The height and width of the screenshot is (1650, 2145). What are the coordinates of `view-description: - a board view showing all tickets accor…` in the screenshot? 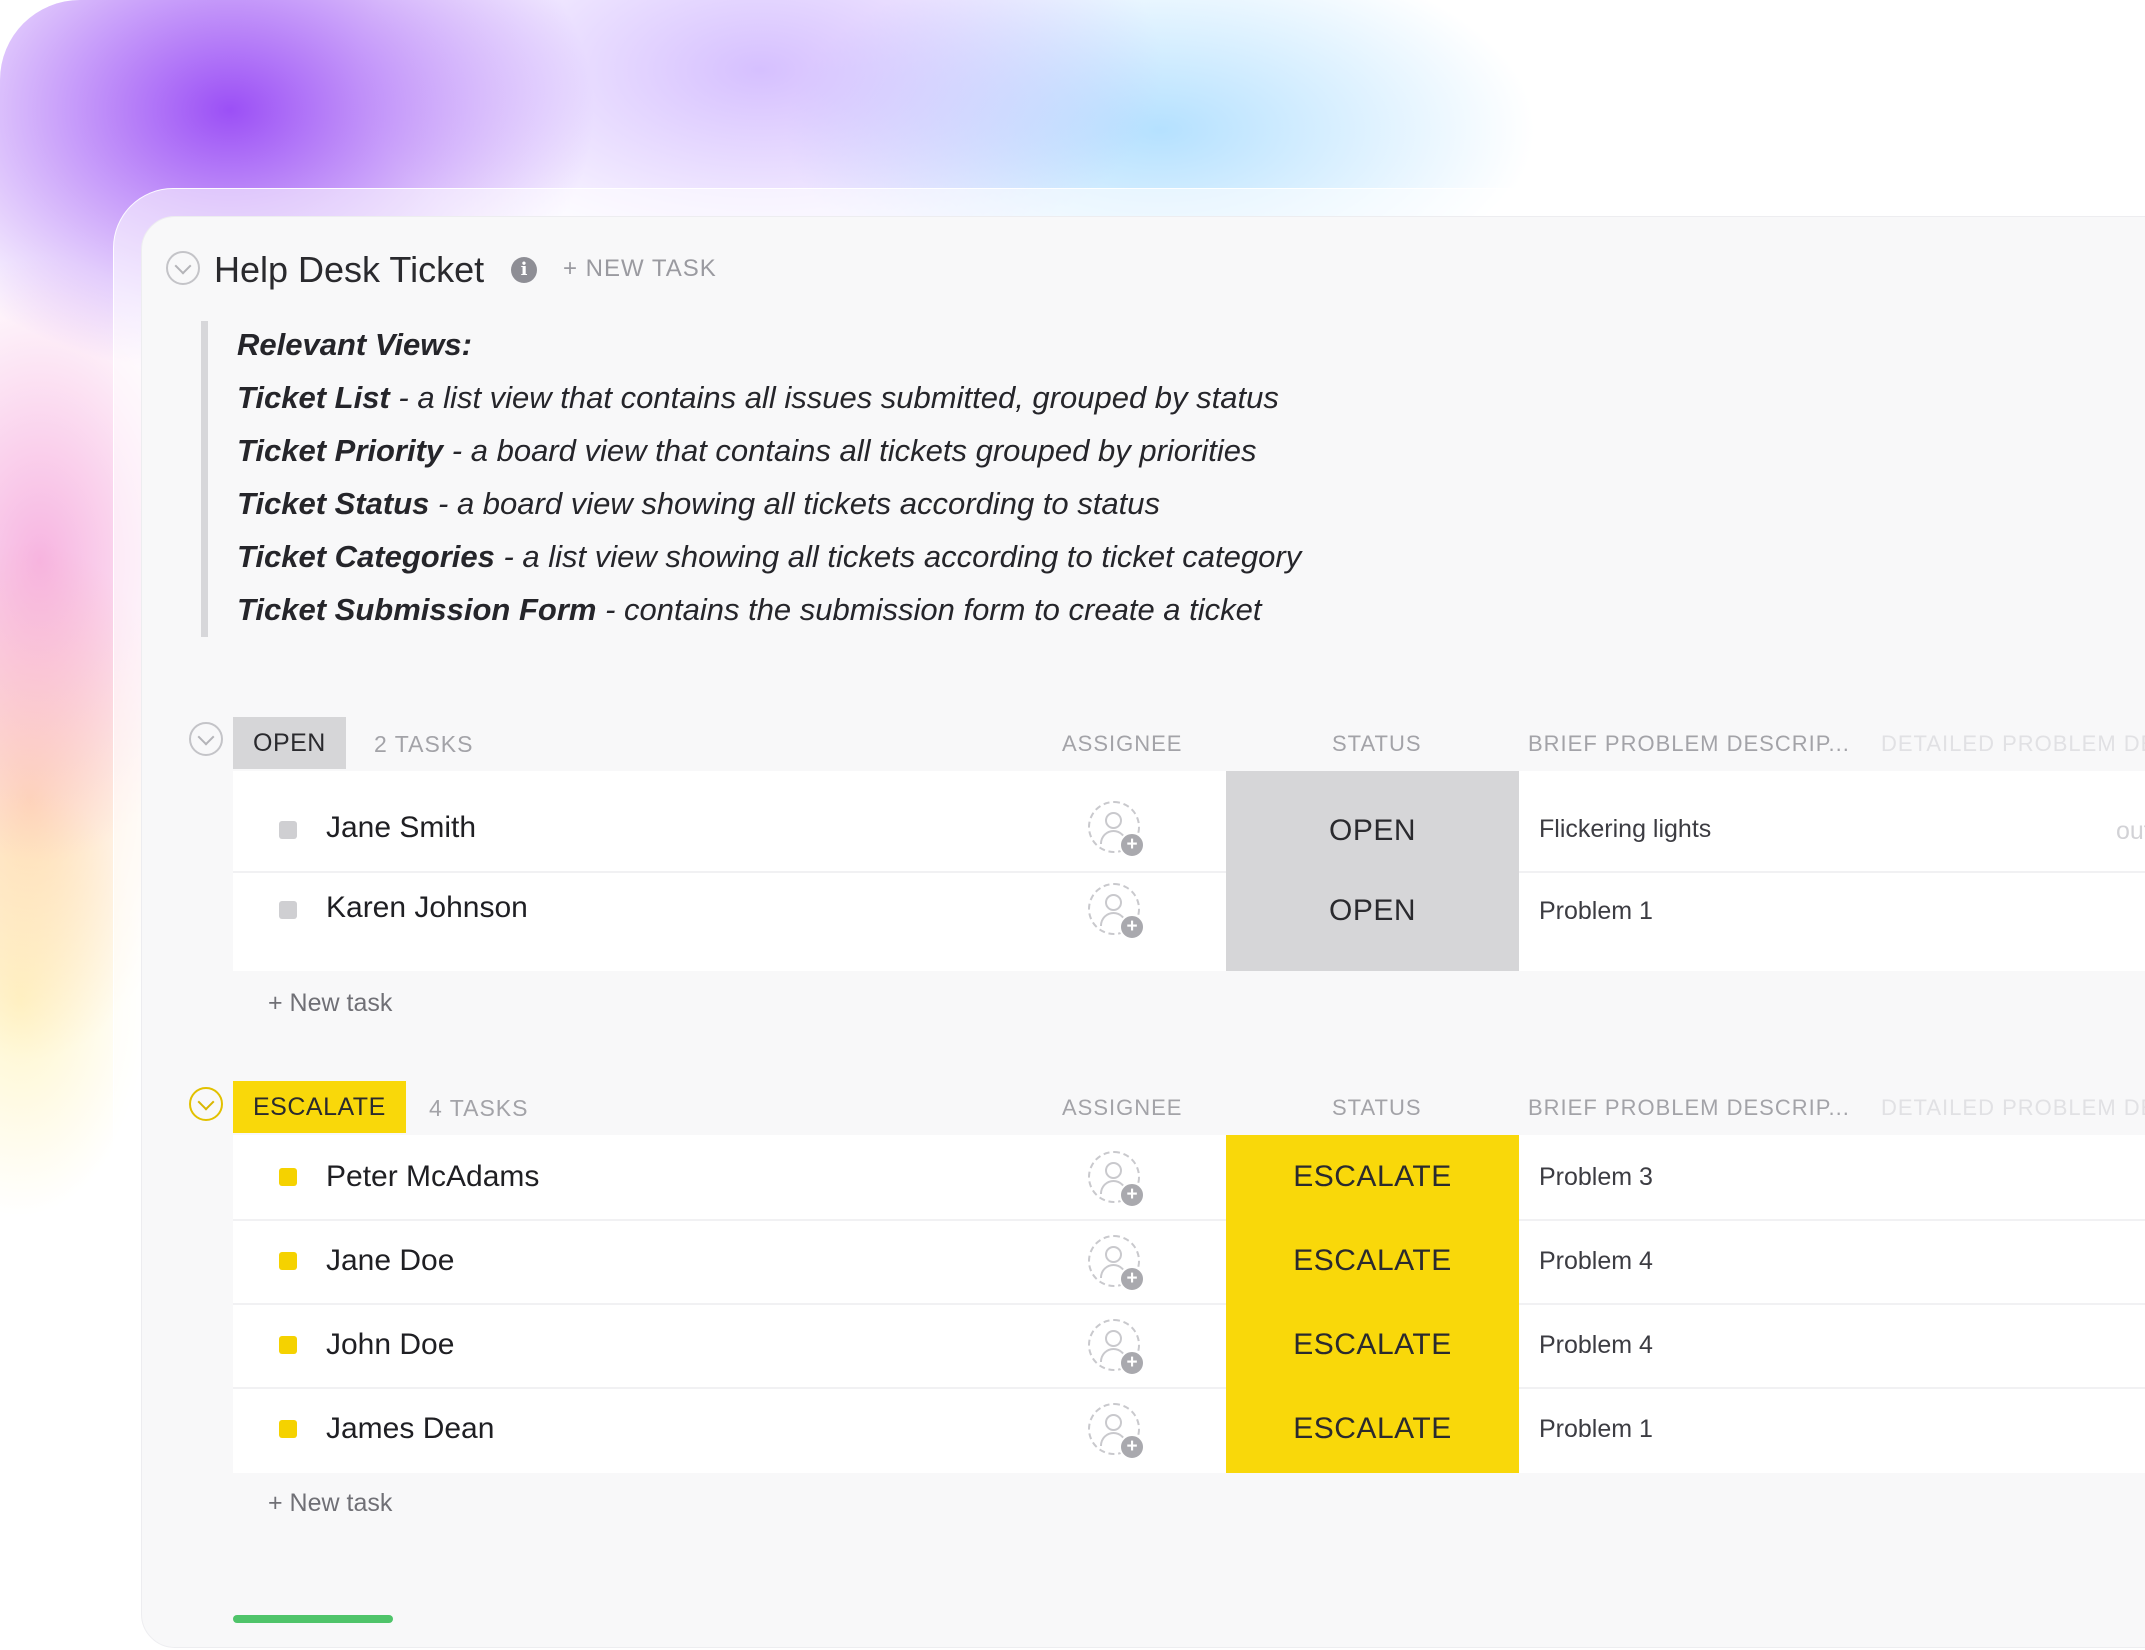 It's located at (794, 503).